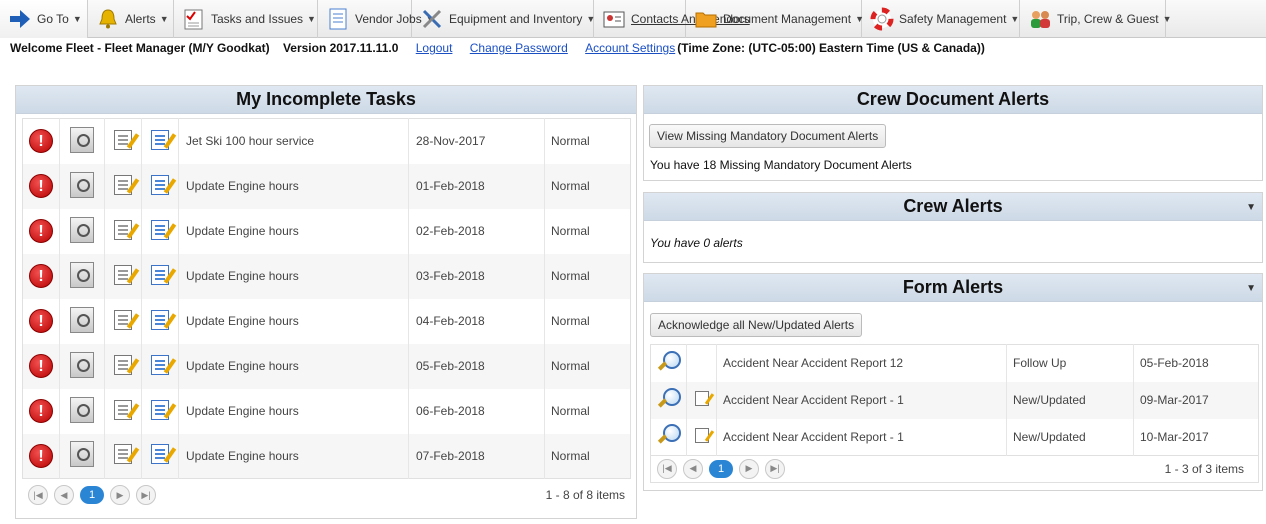  What do you see at coordinates (1096, 19) in the screenshot?
I see `nav-item-8: Trip, Crew & Guest ▼` at bounding box center [1096, 19].